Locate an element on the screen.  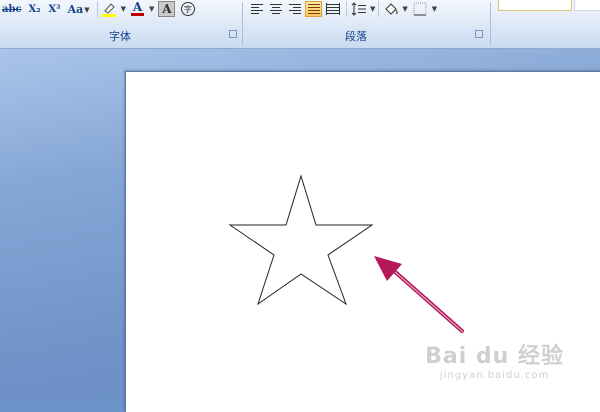
annotation-arrow is located at coordinates (419, 294).